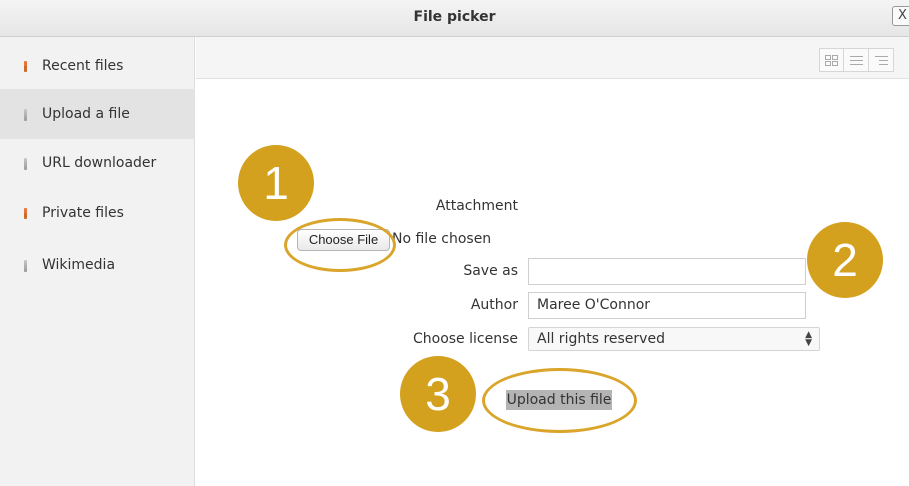 This screenshot has width=909, height=486. I want to click on license-label: Choose license, so click(465, 339).